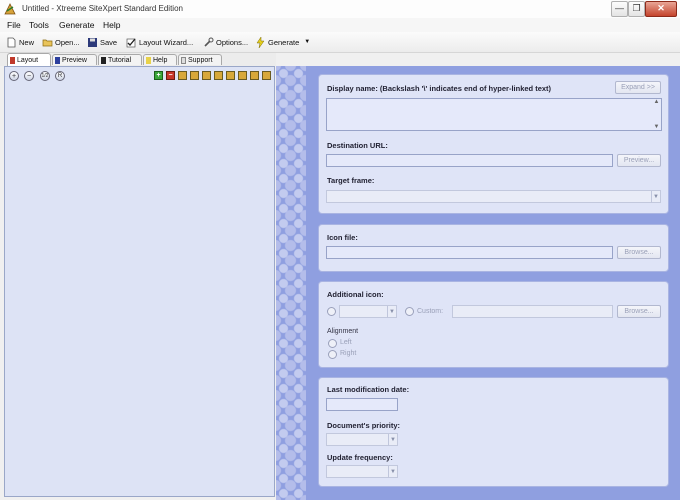 This screenshot has height=500, width=680. I want to click on sort-icon, so click(266, 75).